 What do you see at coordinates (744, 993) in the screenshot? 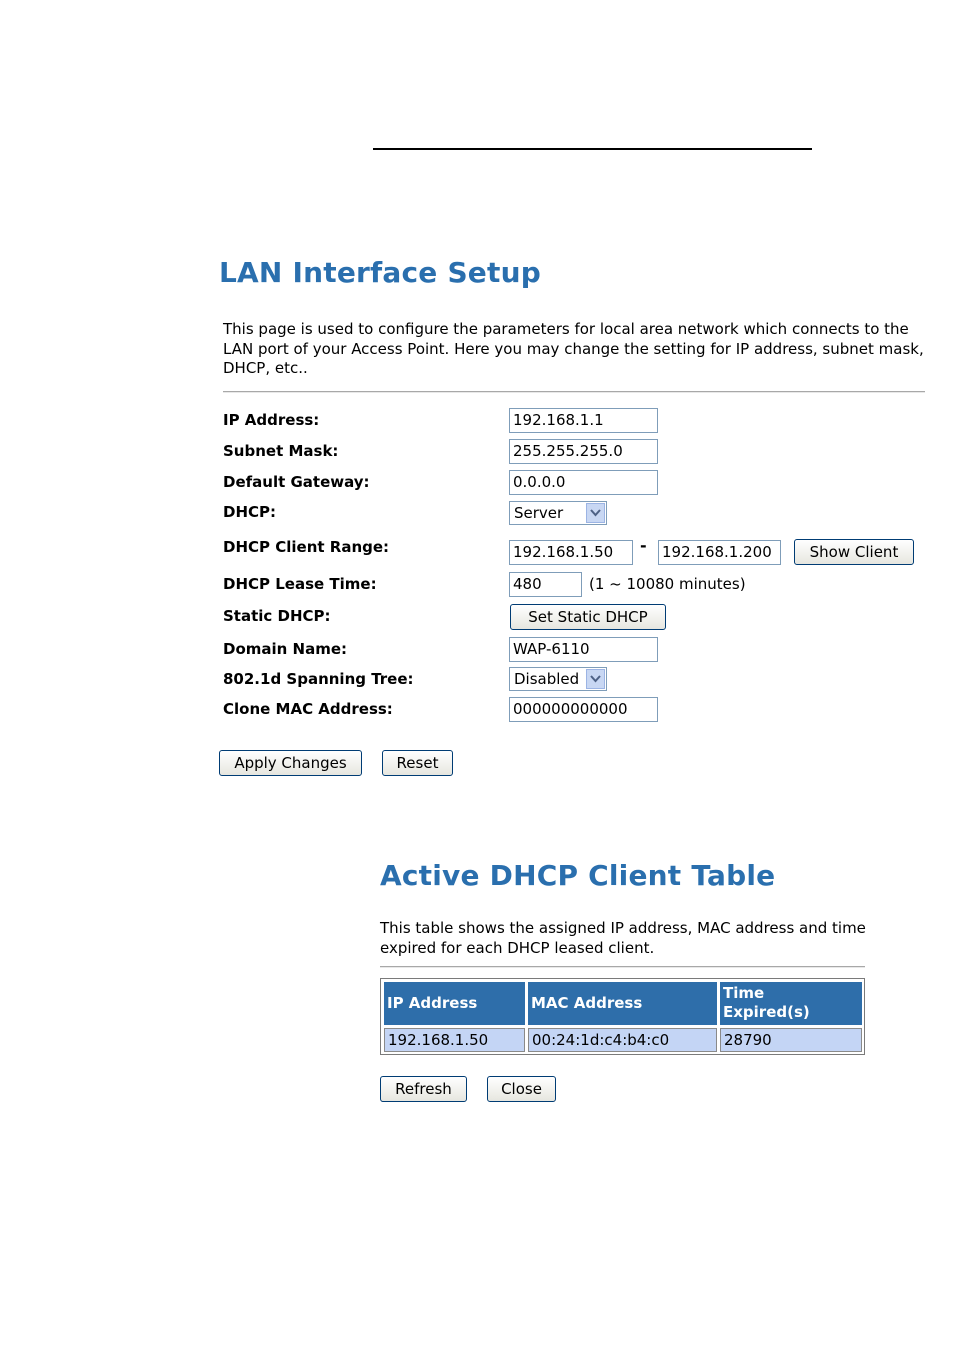
I see `column-header-time-line1: Time` at bounding box center [744, 993].